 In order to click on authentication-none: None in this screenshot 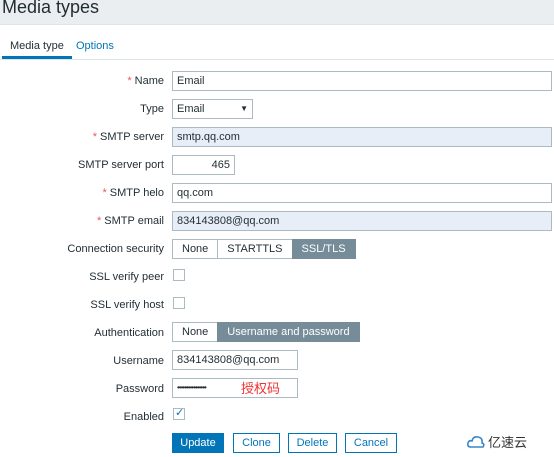, I will do `click(195, 332)`.